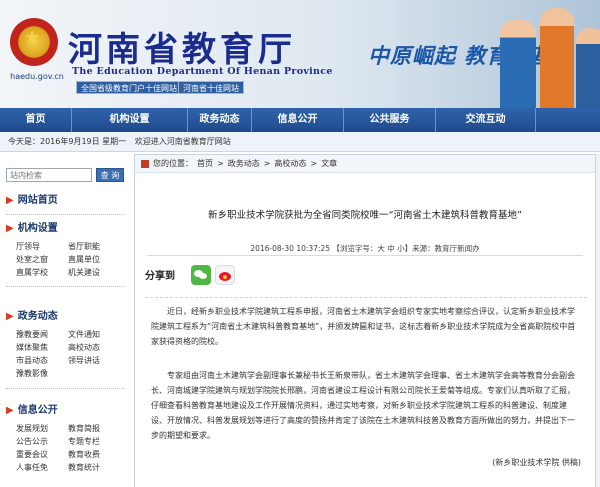 This screenshot has height=487, width=600. Describe the element at coordinates (36, 120) in the screenshot. I see `nav-home: 首页` at that location.